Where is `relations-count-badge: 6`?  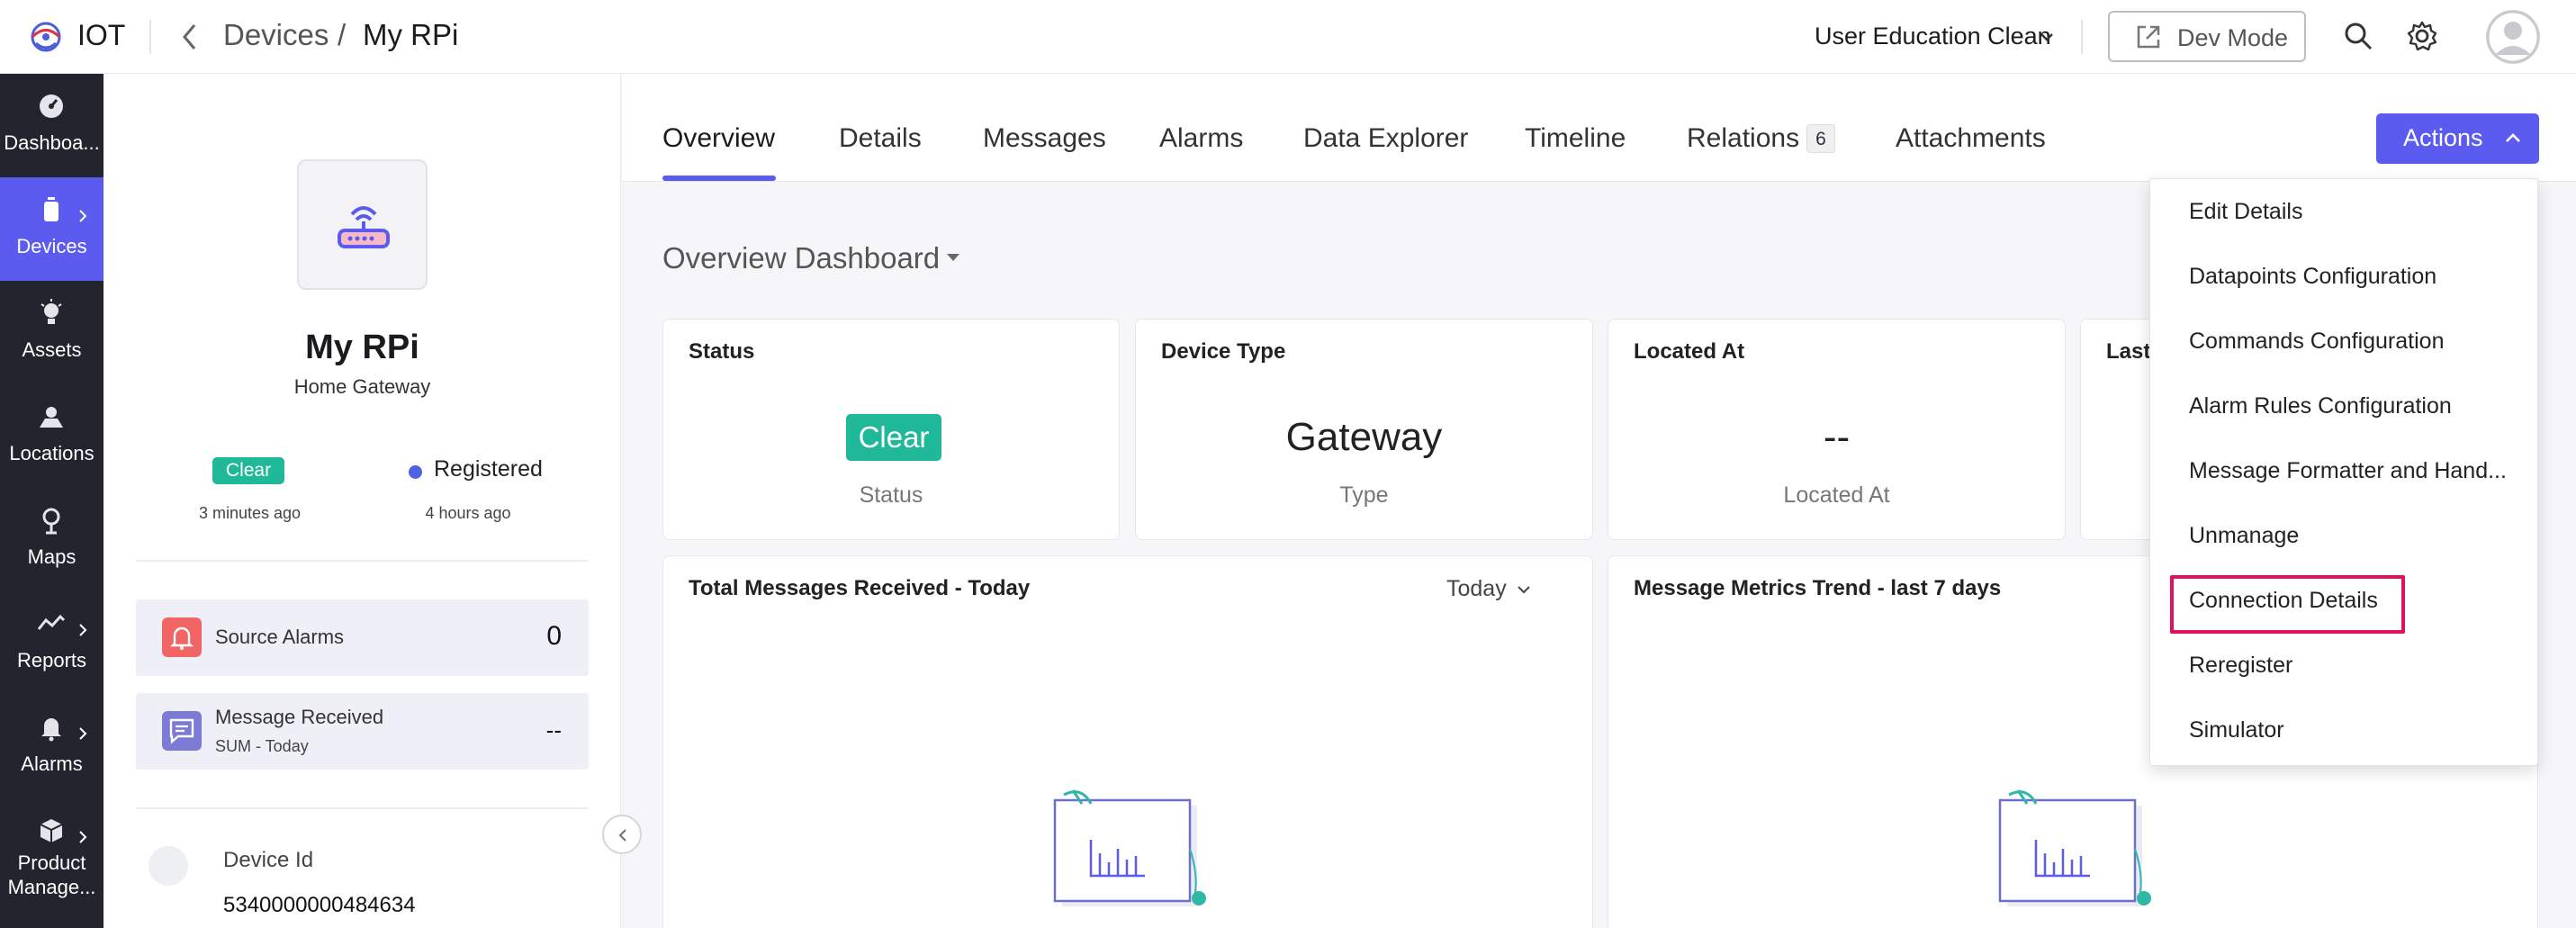
relations-count-badge: 6 is located at coordinates (1820, 138).